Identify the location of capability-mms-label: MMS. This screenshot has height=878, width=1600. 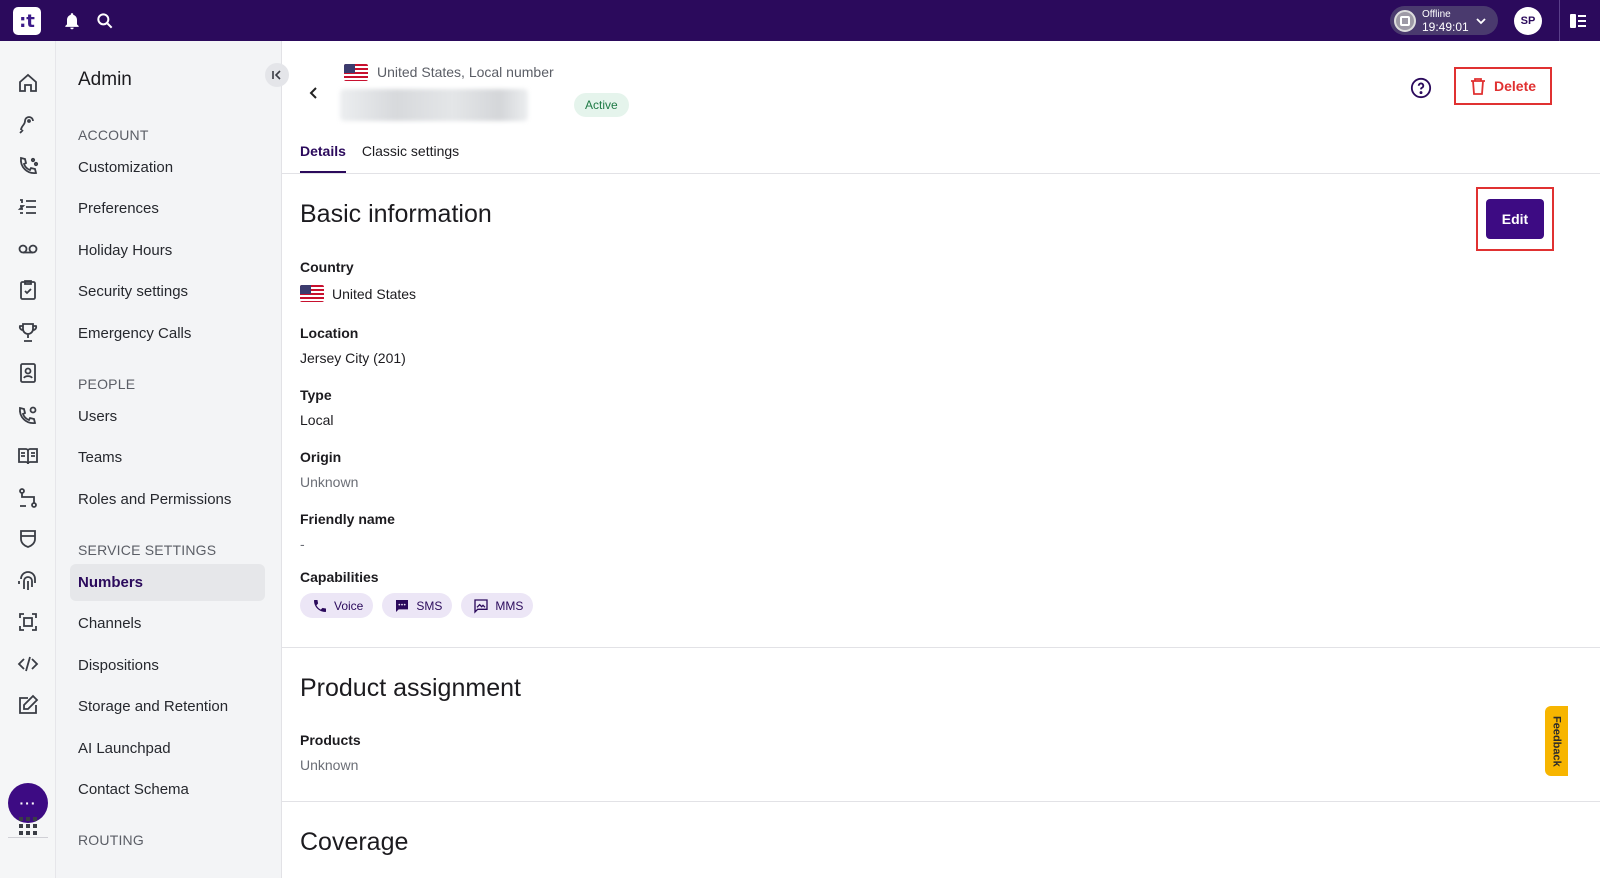
(509, 605).